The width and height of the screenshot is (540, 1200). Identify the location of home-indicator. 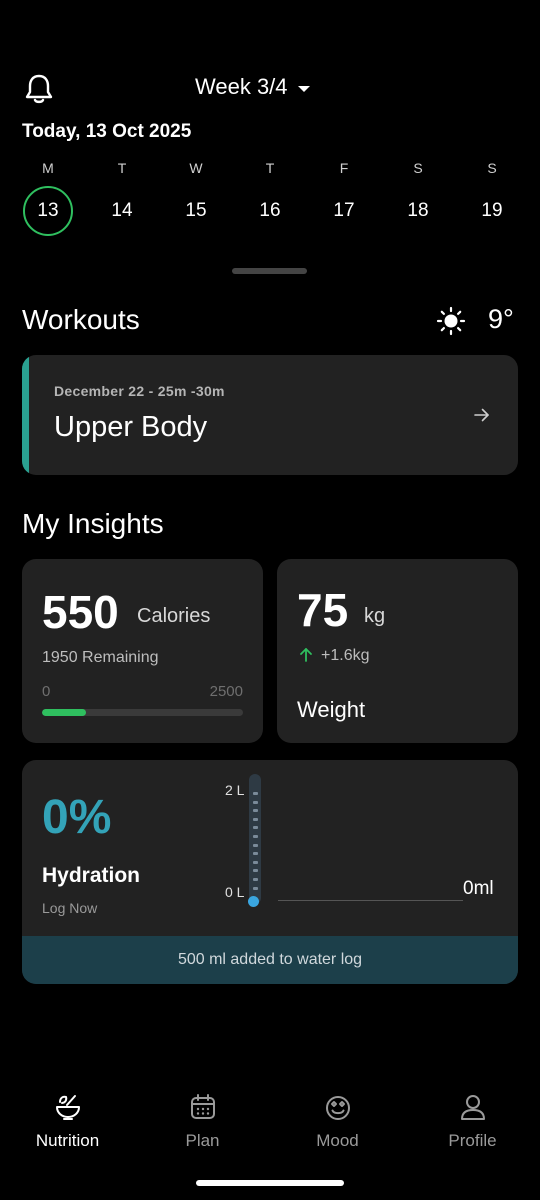
(270, 1183).